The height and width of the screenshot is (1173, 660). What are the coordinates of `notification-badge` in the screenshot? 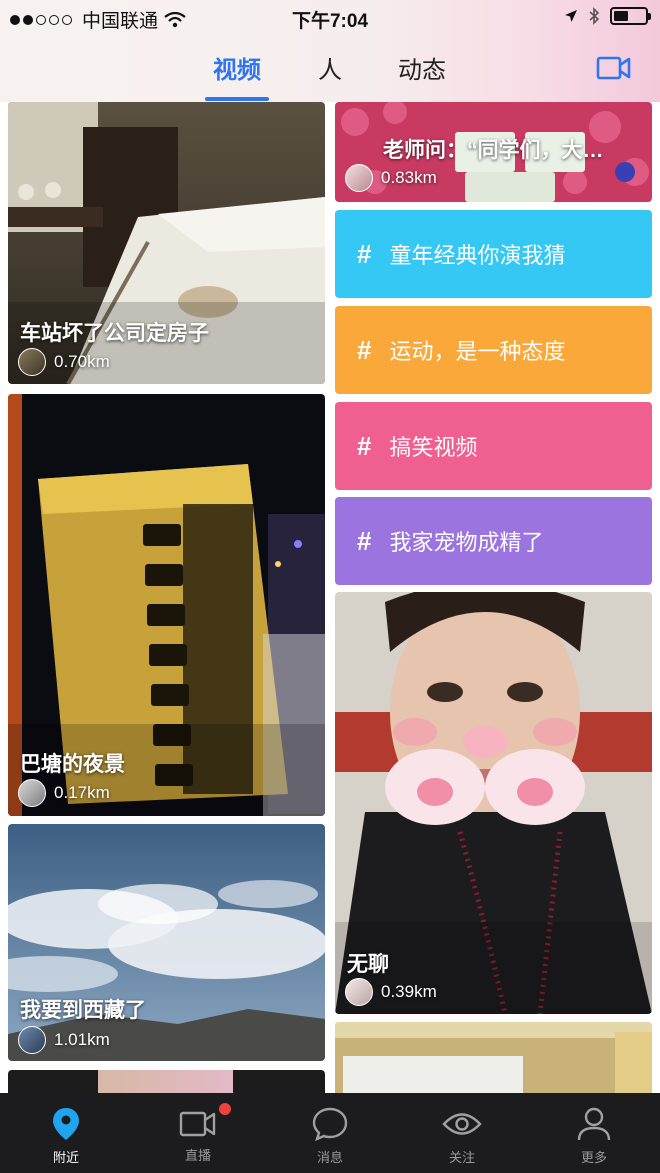 It's located at (225, 1109).